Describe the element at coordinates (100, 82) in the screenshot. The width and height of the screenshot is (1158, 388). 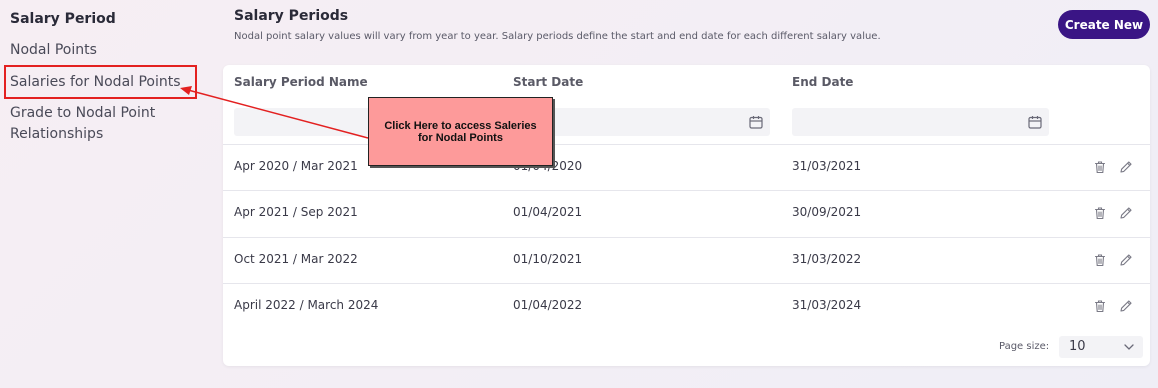
I see `annotation-highlight-box` at that location.